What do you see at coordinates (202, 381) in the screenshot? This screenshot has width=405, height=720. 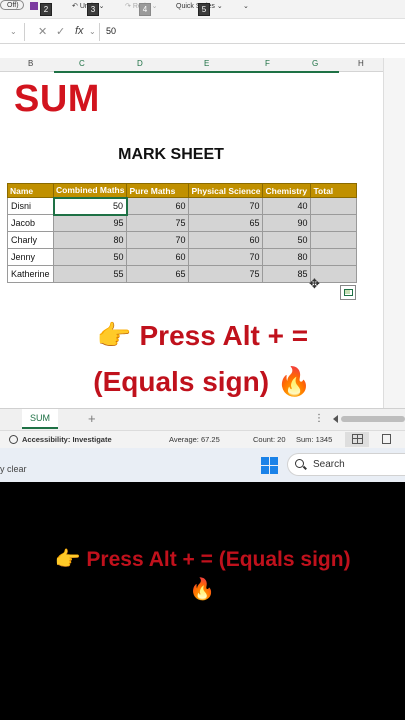 I see `caption-line: (Equals sign) 🔥` at bounding box center [202, 381].